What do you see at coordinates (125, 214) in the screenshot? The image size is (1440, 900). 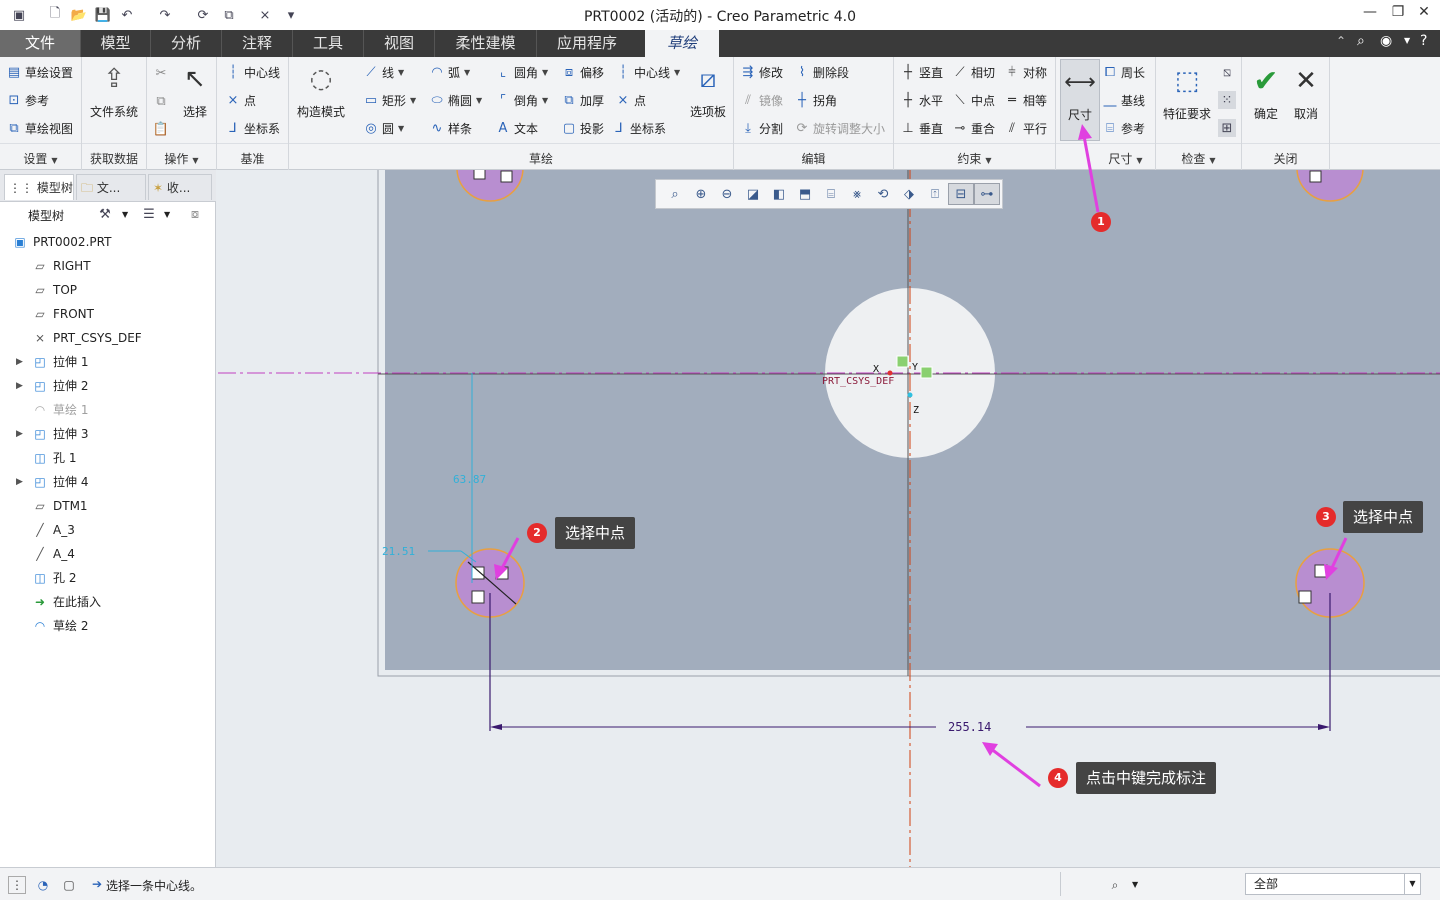 I see `tree-settings-dropdown-icon: ▼` at bounding box center [125, 214].